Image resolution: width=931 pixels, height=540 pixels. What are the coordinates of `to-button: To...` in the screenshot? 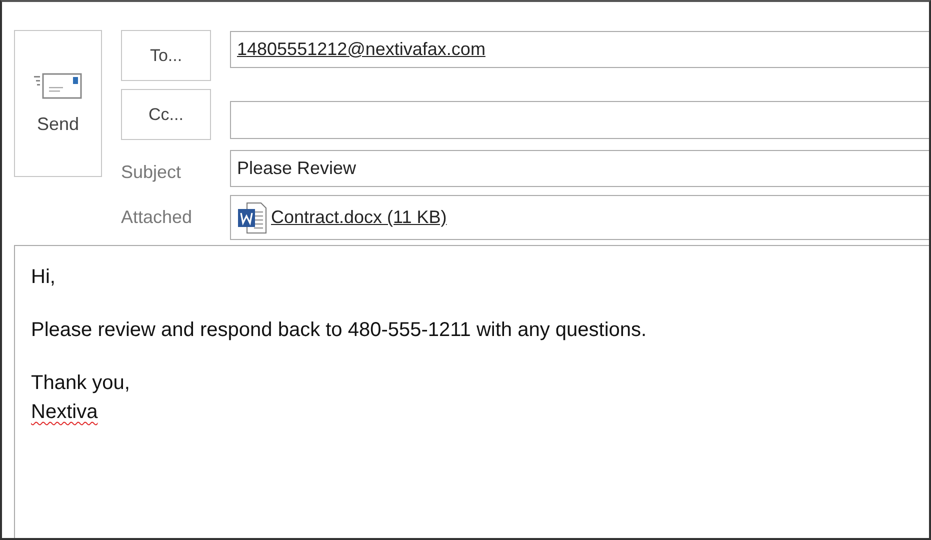 It's located at (166, 55).